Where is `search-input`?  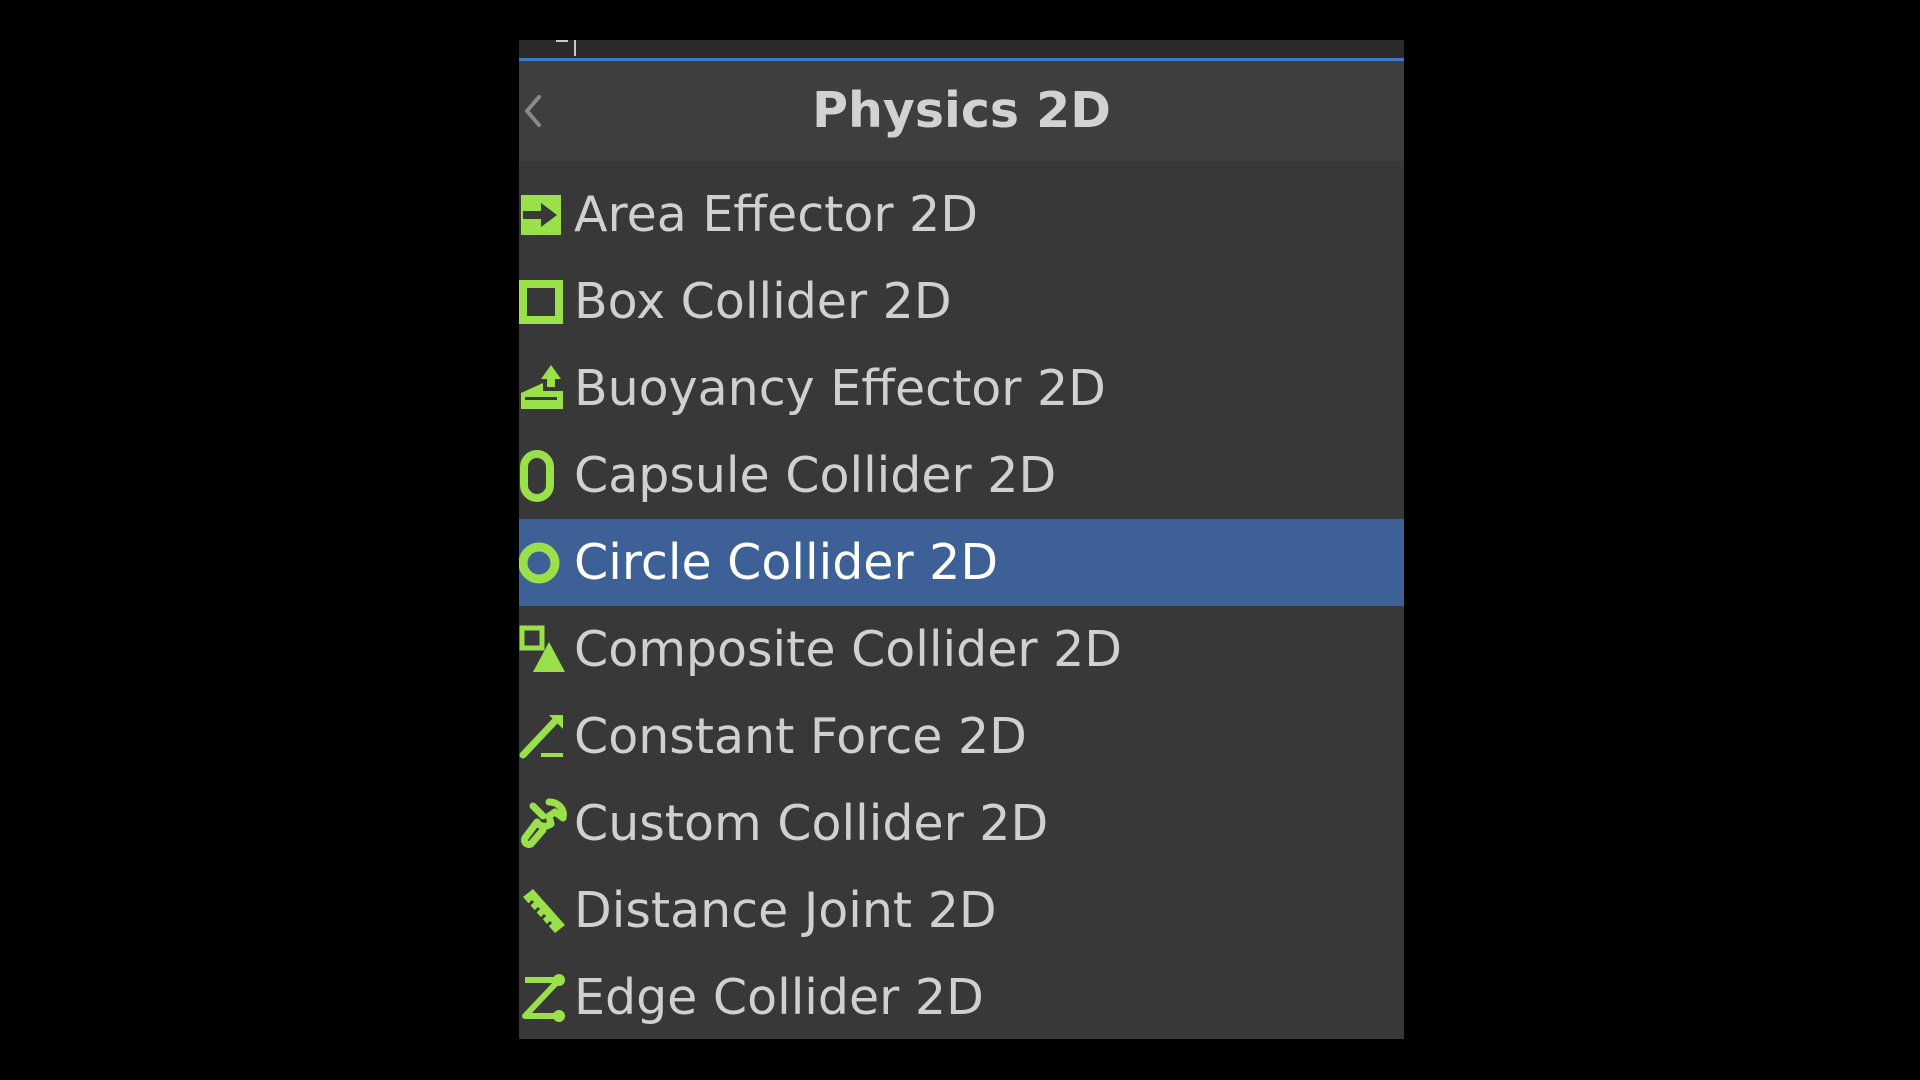 search-input is located at coordinates (961, 50).